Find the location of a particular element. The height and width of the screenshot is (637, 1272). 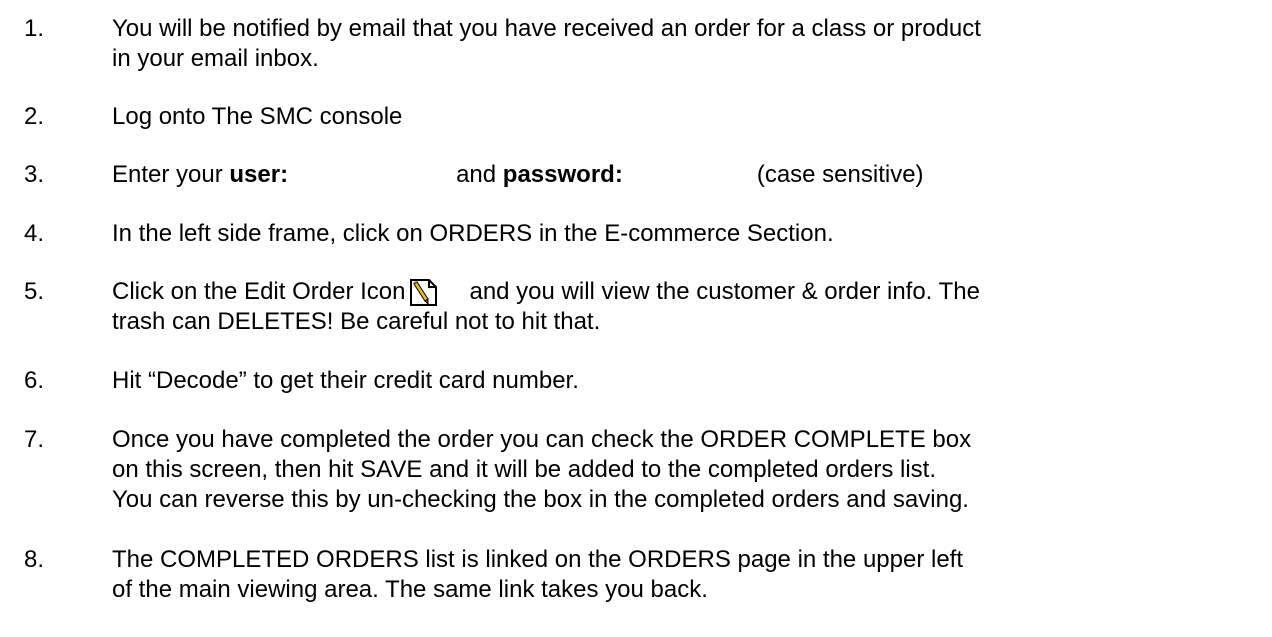

and-text: and is located at coordinates (479, 174).